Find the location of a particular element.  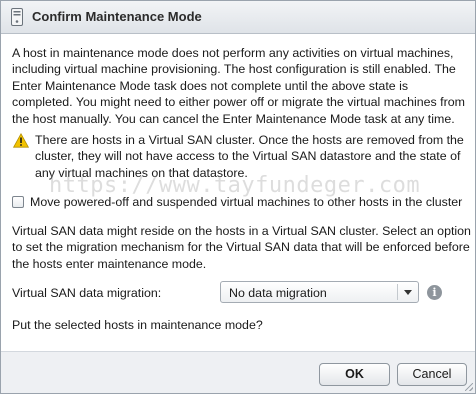

dialog-footer: OK Cancel is located at coordinates (238, 372).